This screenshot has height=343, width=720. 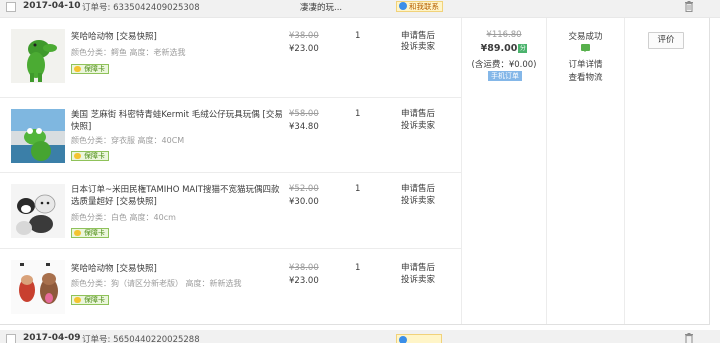 I want to click on unit-price: ¥30.00, so click(x=304, y=202).